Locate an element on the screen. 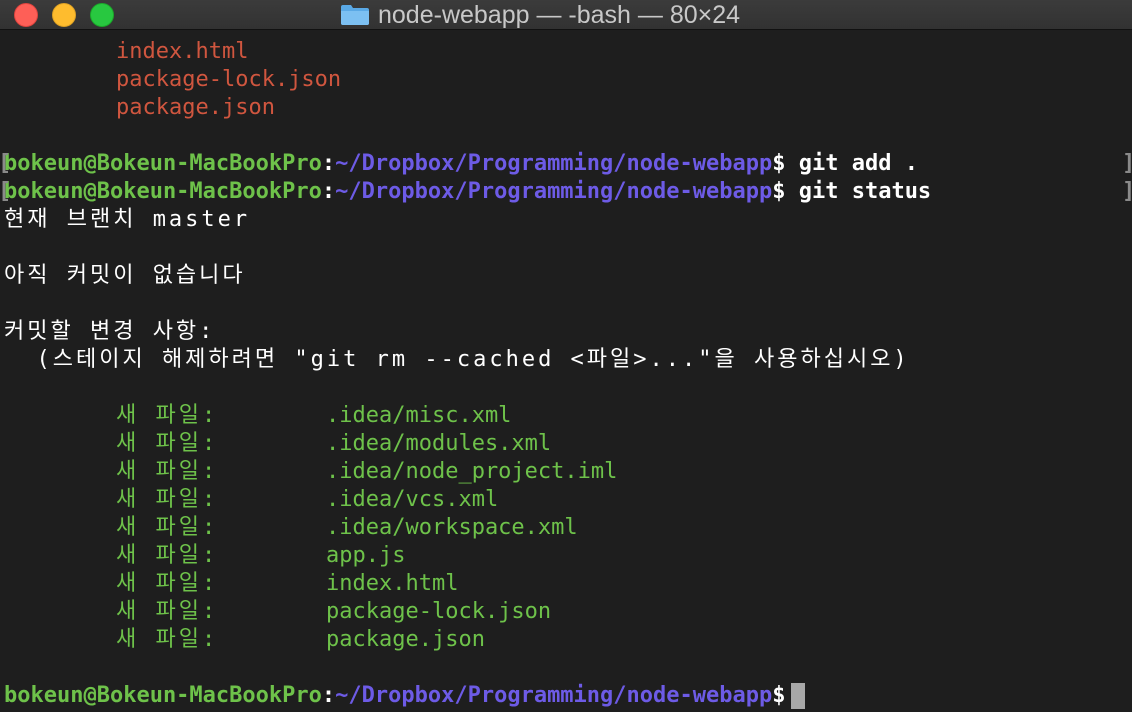  window-title-area: node-webapp — -bash — 80×24 is located at coordinates (540, 15).